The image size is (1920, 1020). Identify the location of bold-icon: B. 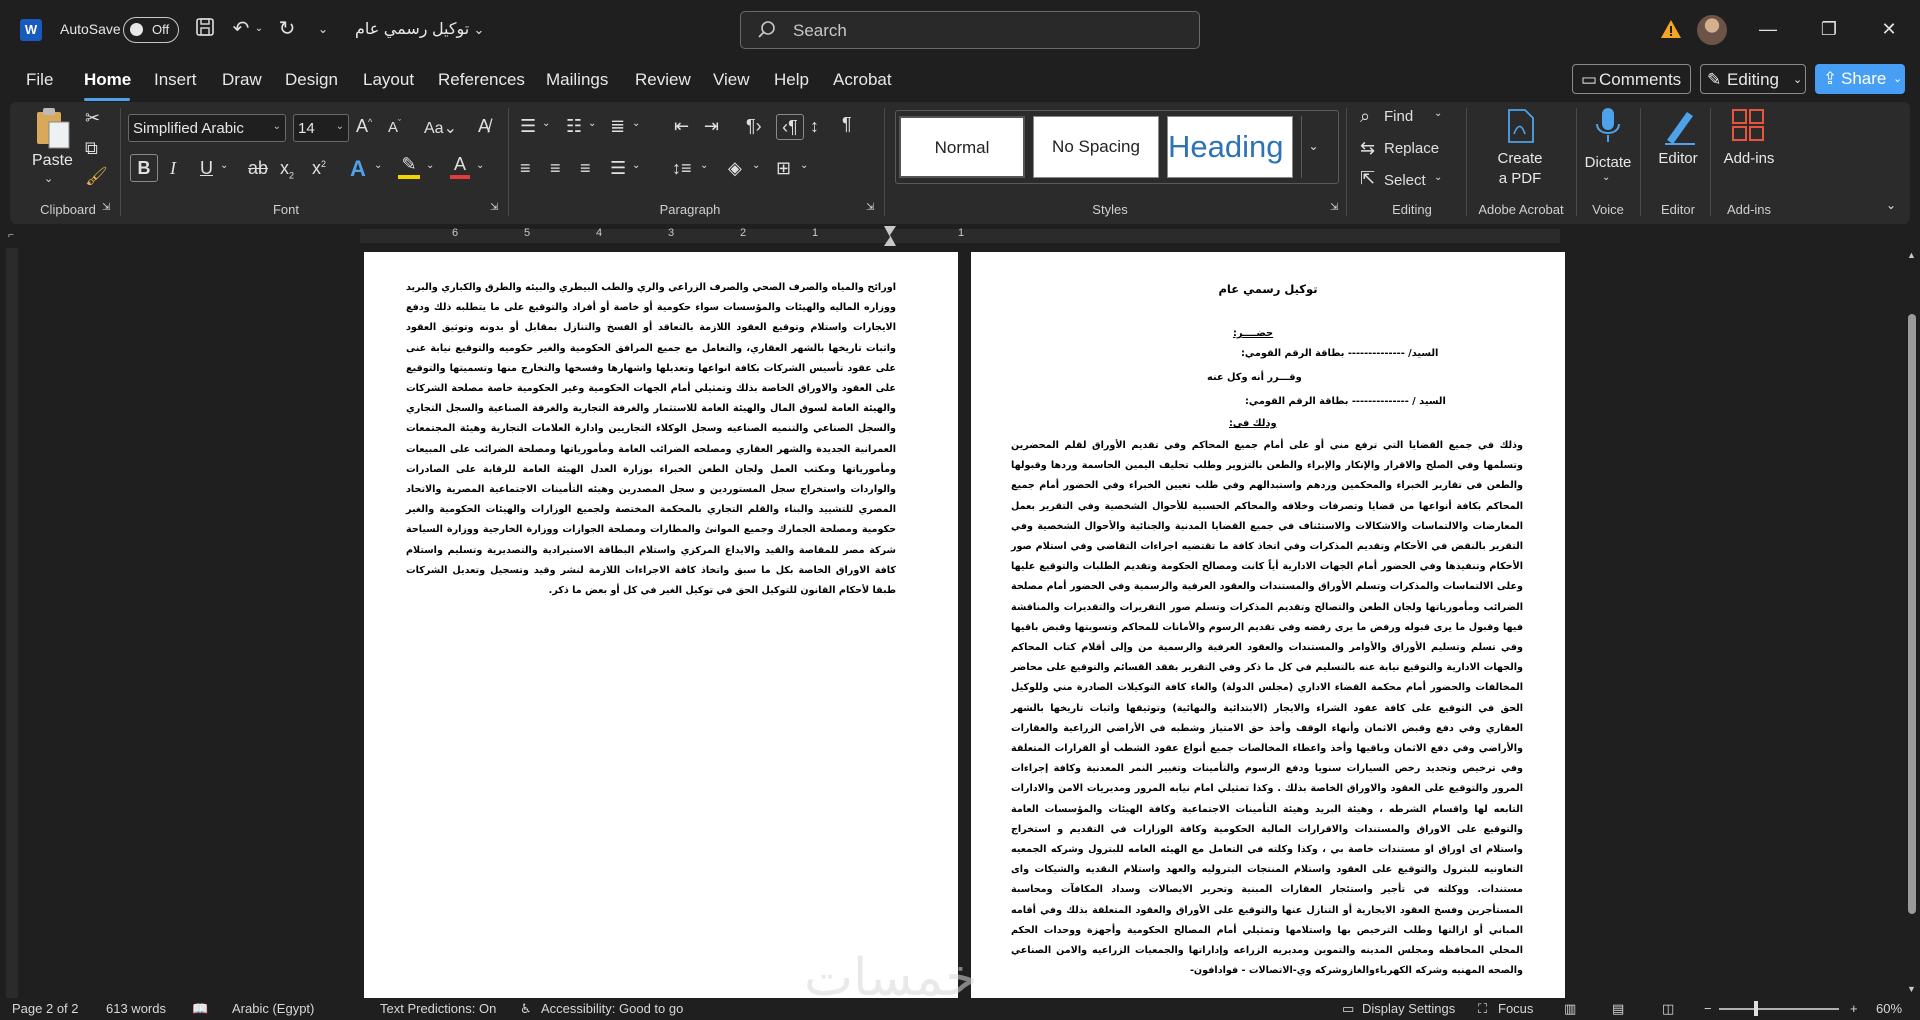
(144, 168).